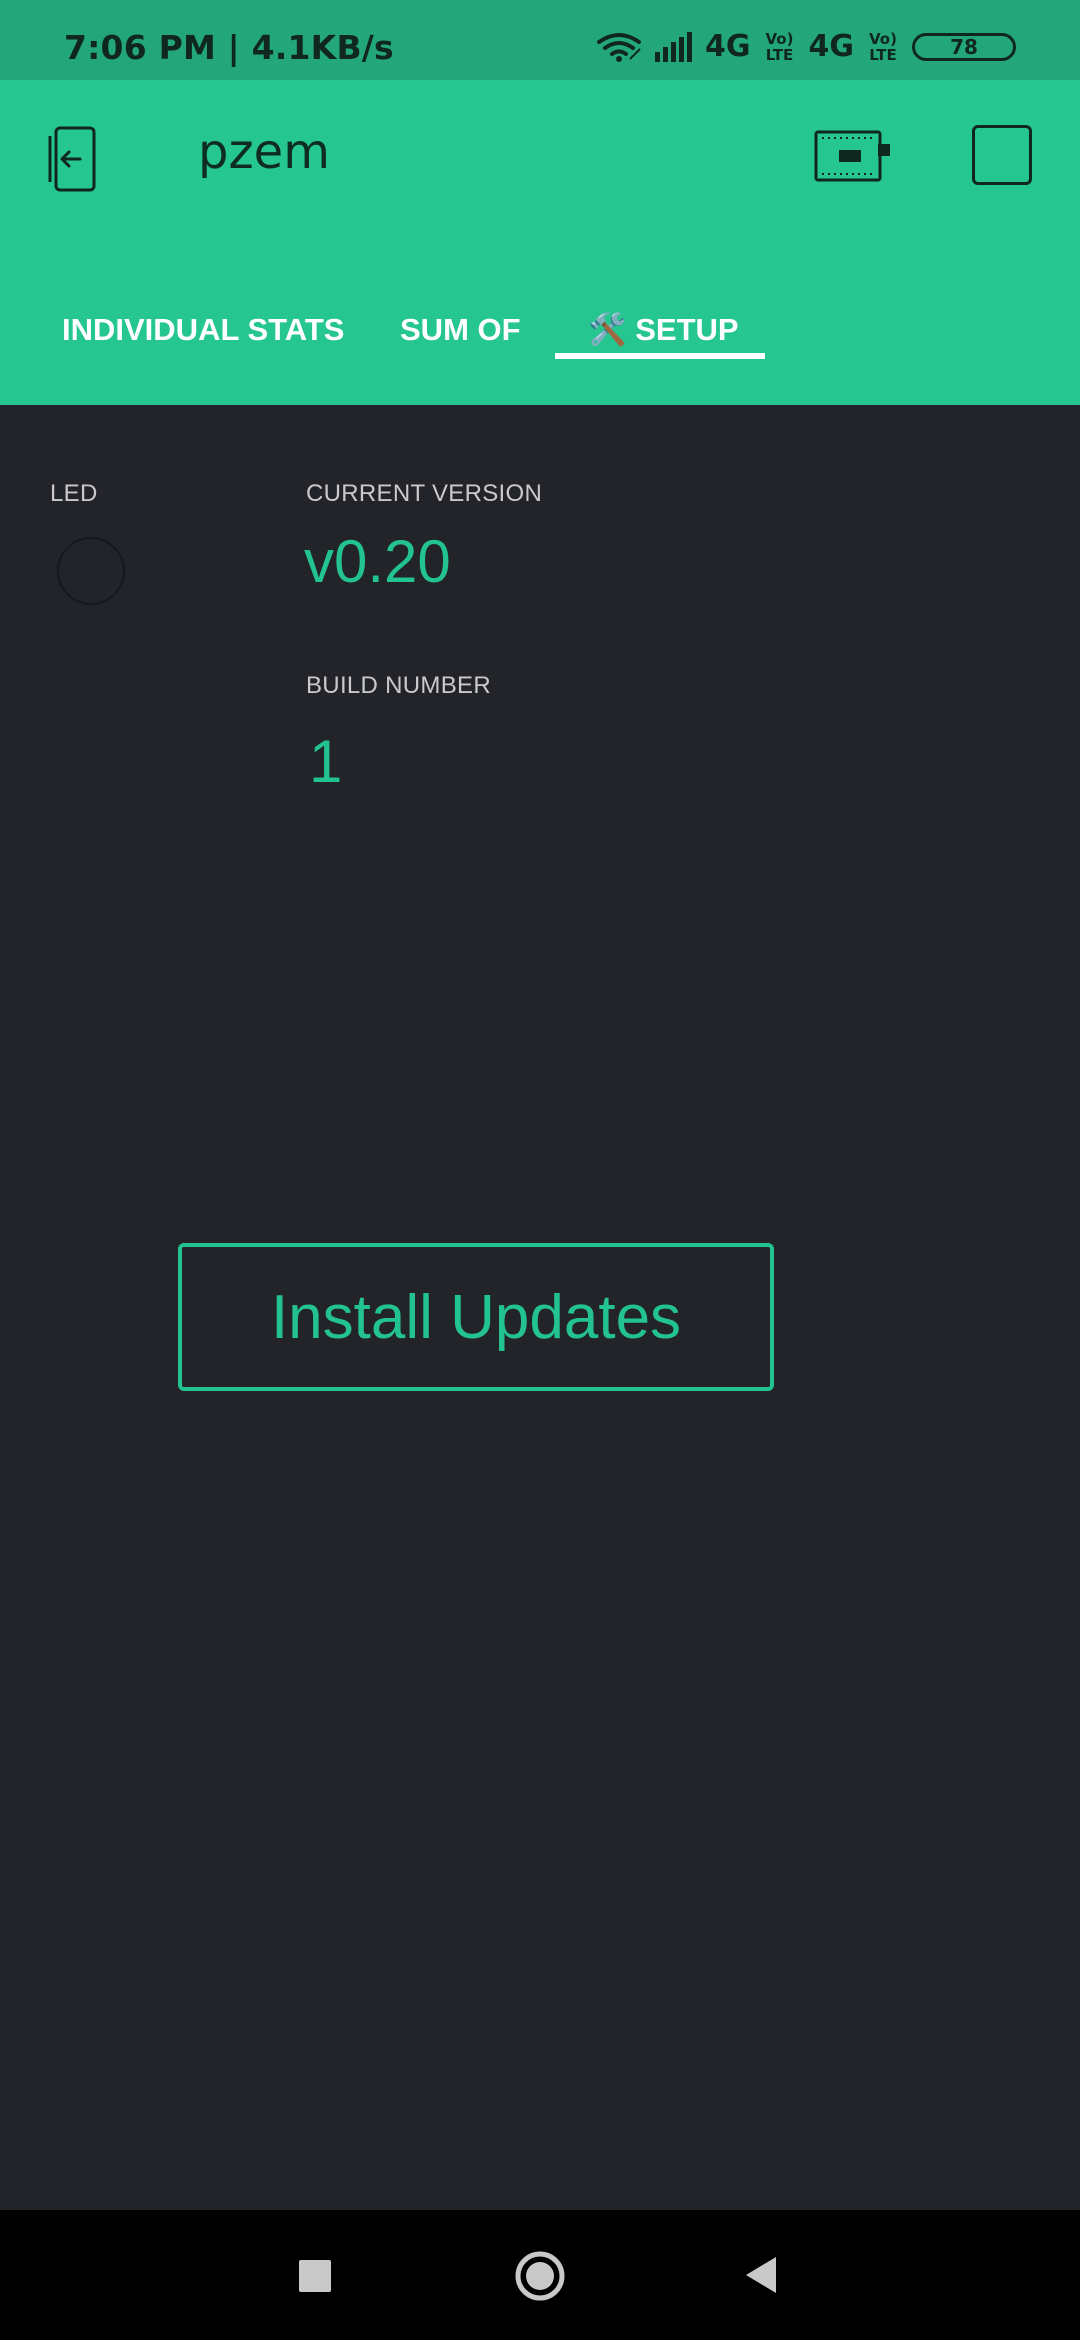 This screenshot has height=2340, width=1080. I want to click on tab-sum-of: SUM OF, so click(460, 330).